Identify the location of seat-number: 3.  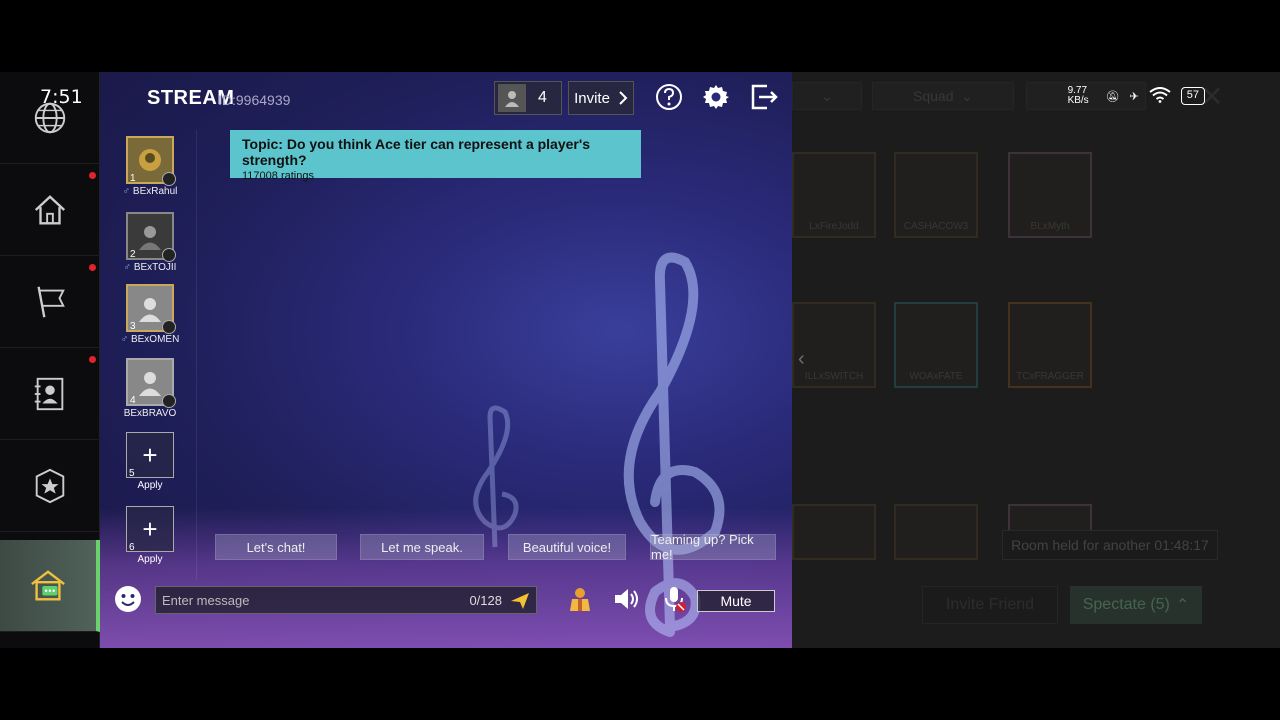
(133, 326).